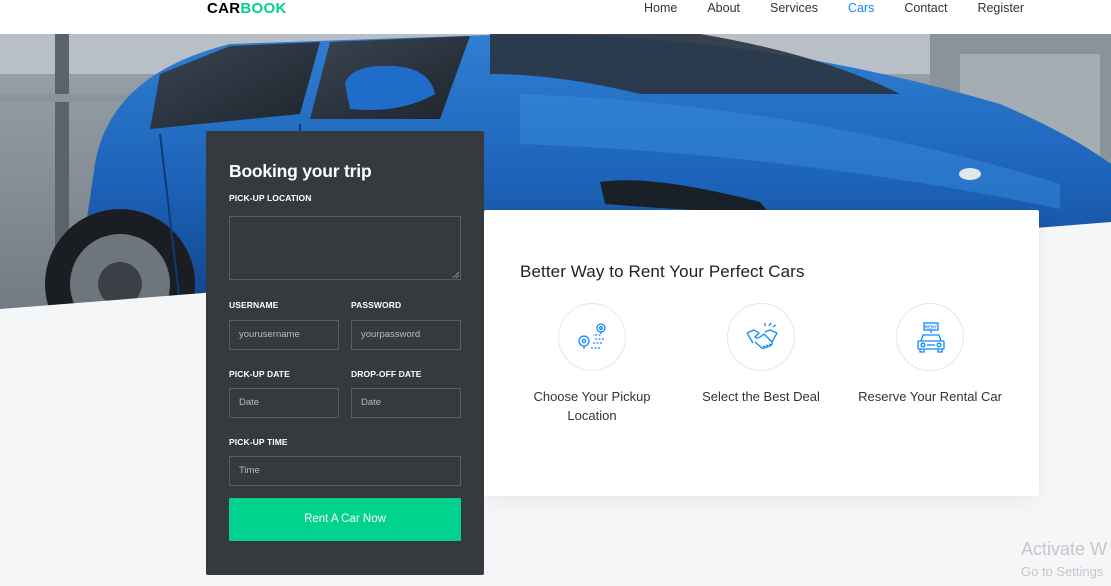 This screenshot has height=586, width=1111. I want to click on activation-watermark-title: Activate W, so click(1064, 549).